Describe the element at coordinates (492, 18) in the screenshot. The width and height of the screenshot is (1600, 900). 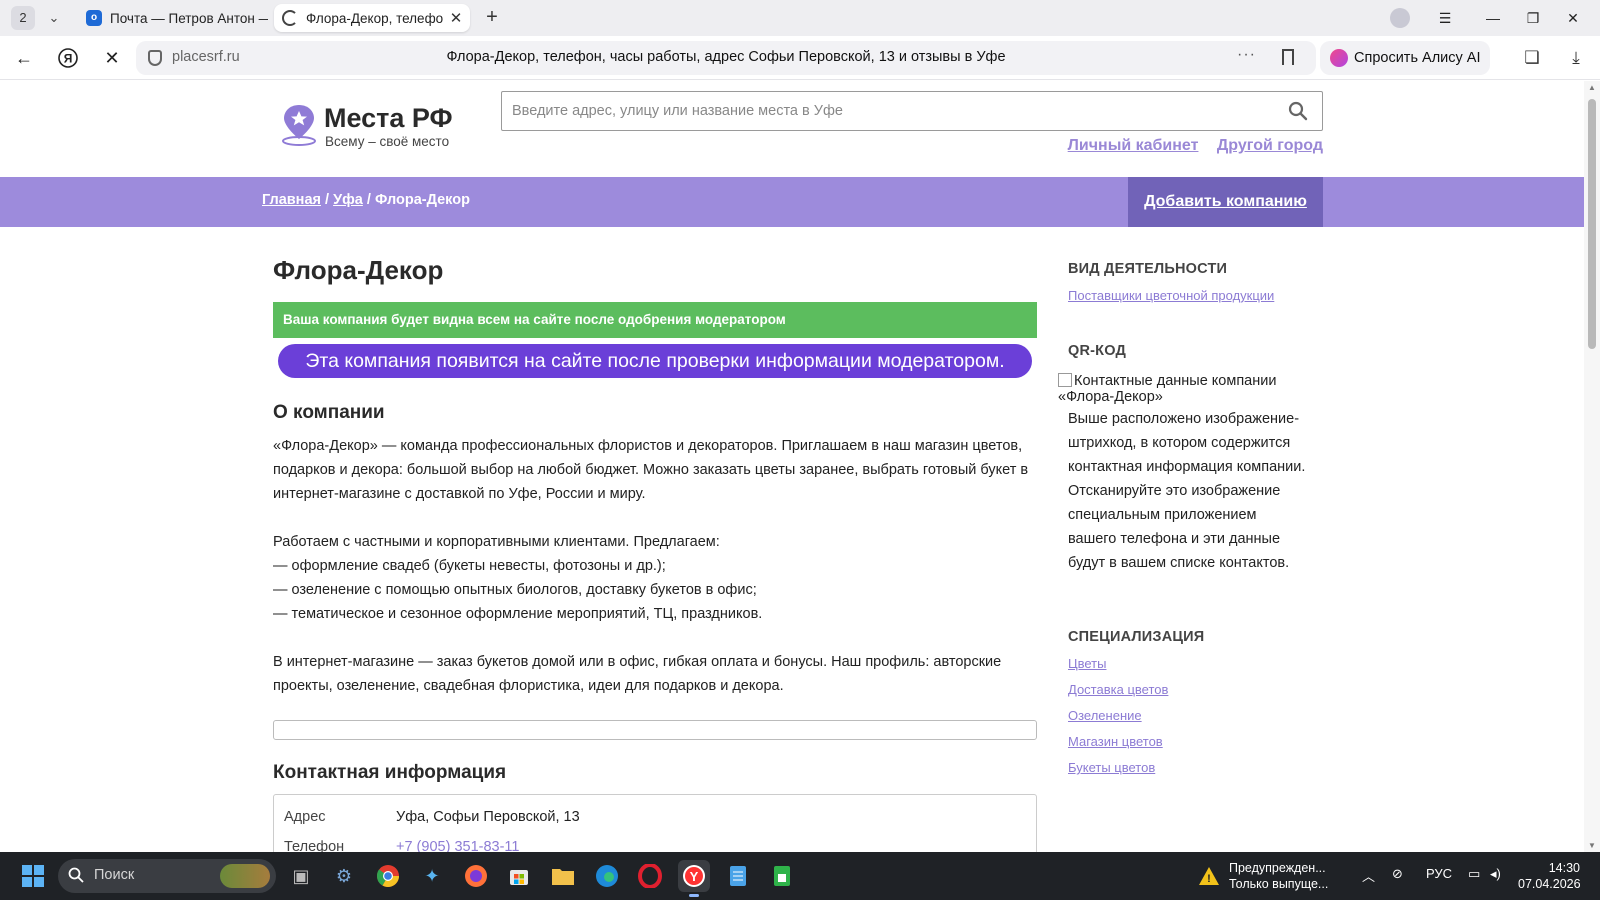
I see `new-tab-plus-icon: +` at that location.